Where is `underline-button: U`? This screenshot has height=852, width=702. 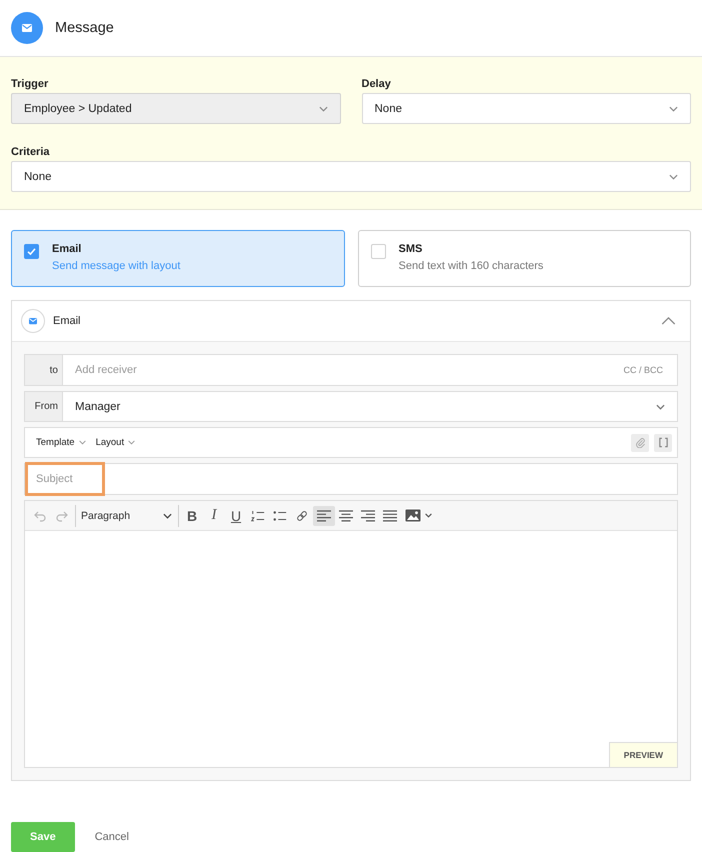
underline-button: U is located at coordinates (236, 516).